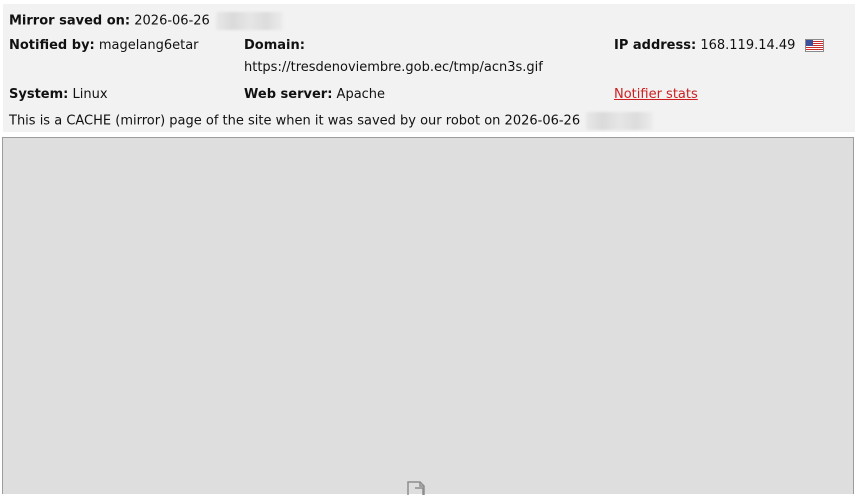  I want to click on system-label: System:, so click(39, 94).